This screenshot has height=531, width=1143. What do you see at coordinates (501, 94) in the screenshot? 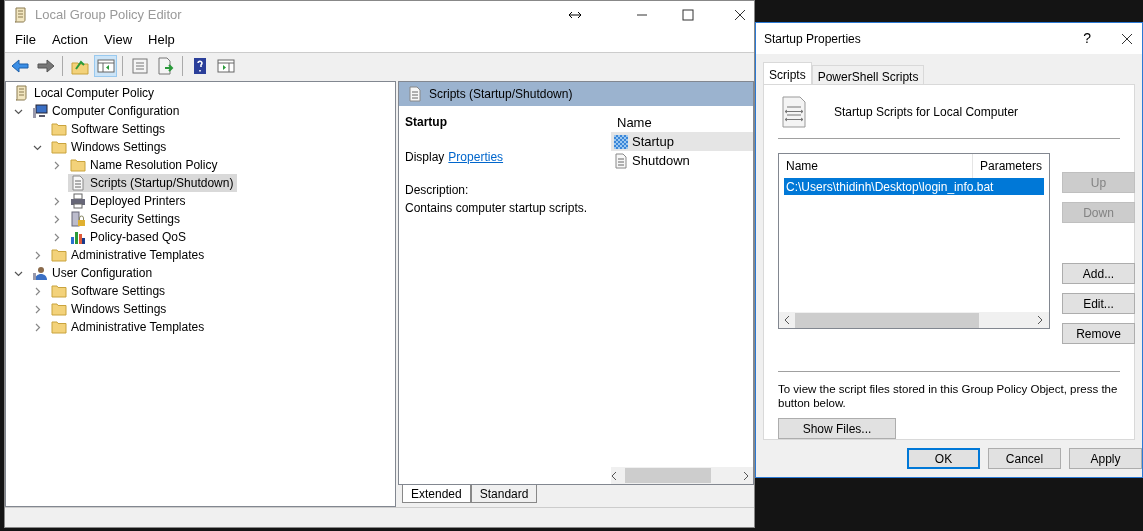
I see `pane-header-title: Scripts (Startup/Shutdown)` at bounding box center [501, 94].